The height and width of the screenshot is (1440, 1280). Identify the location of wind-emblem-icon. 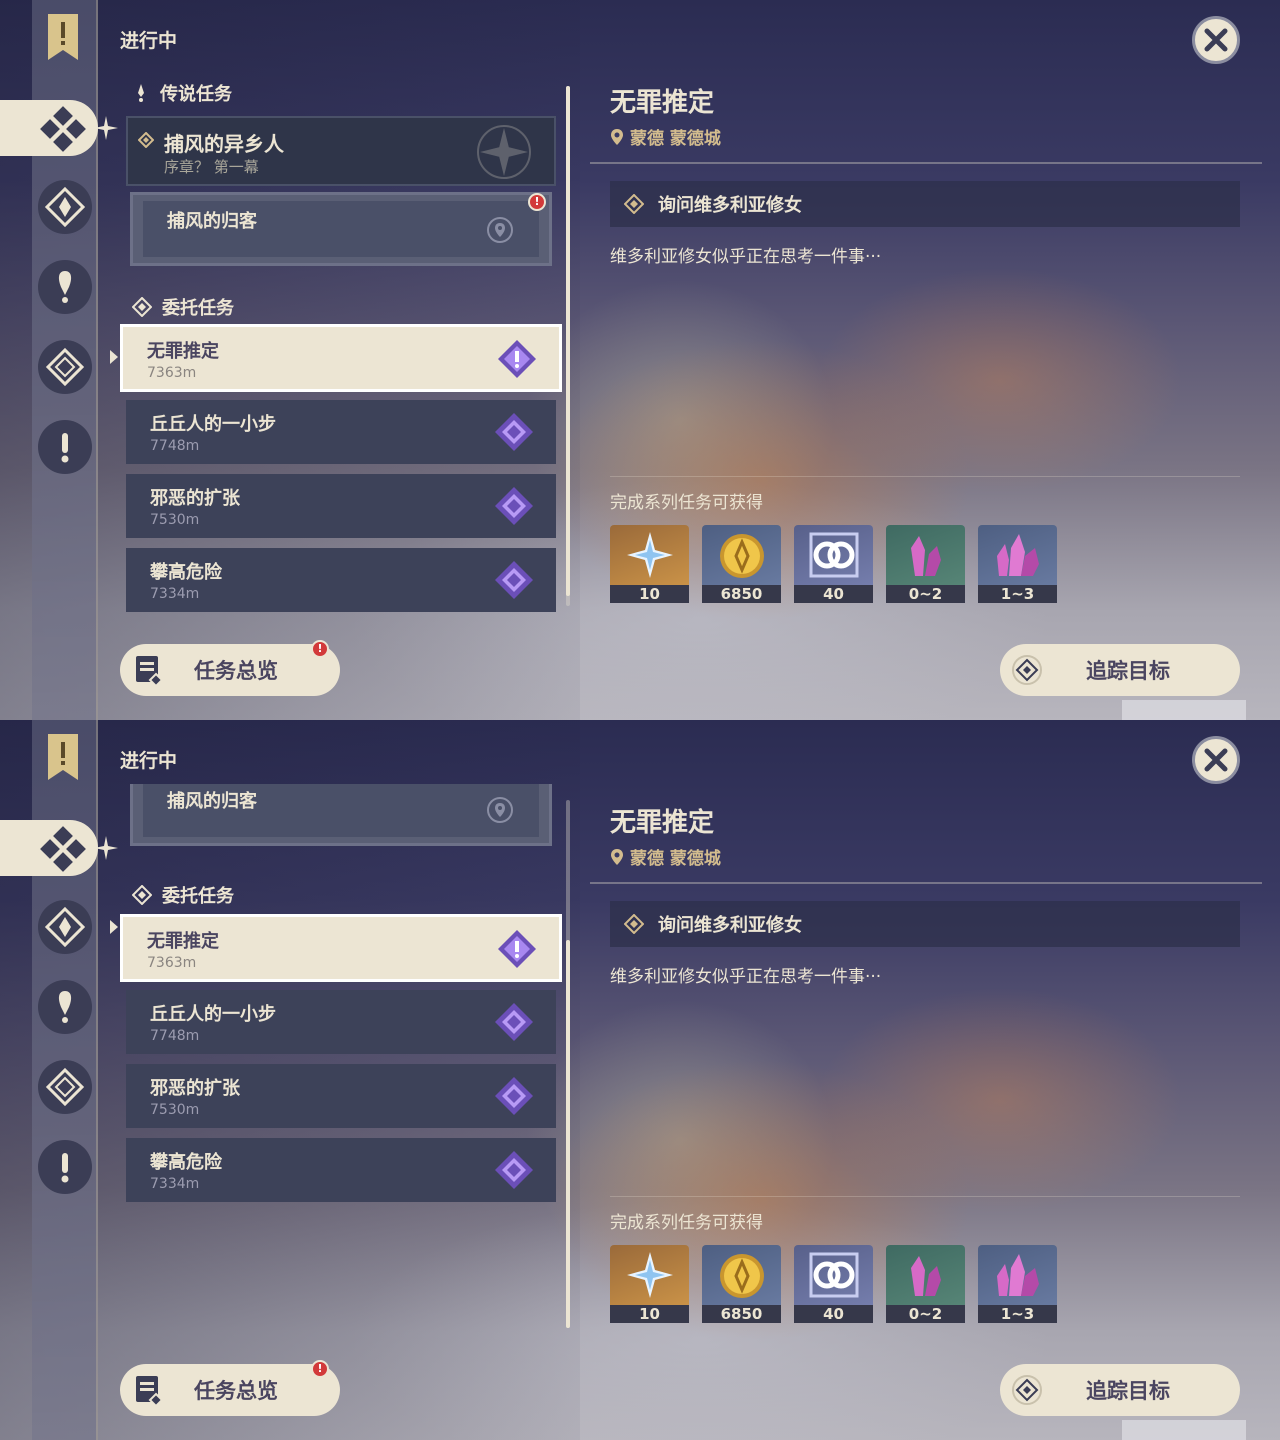
(504, 152).